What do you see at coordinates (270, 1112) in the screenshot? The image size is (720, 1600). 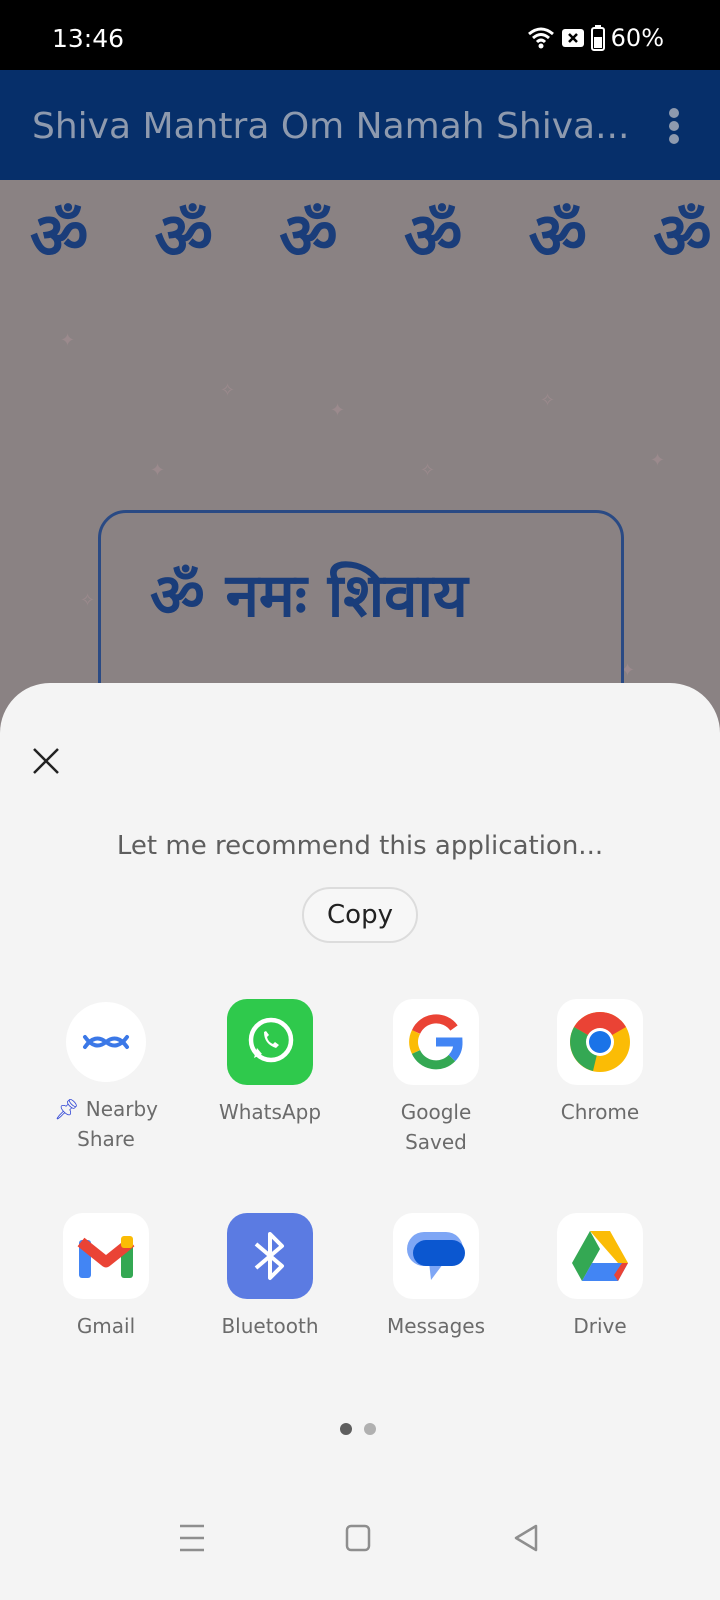 I see `app-label: WhatsApp` at bounding box center [270, 1112].